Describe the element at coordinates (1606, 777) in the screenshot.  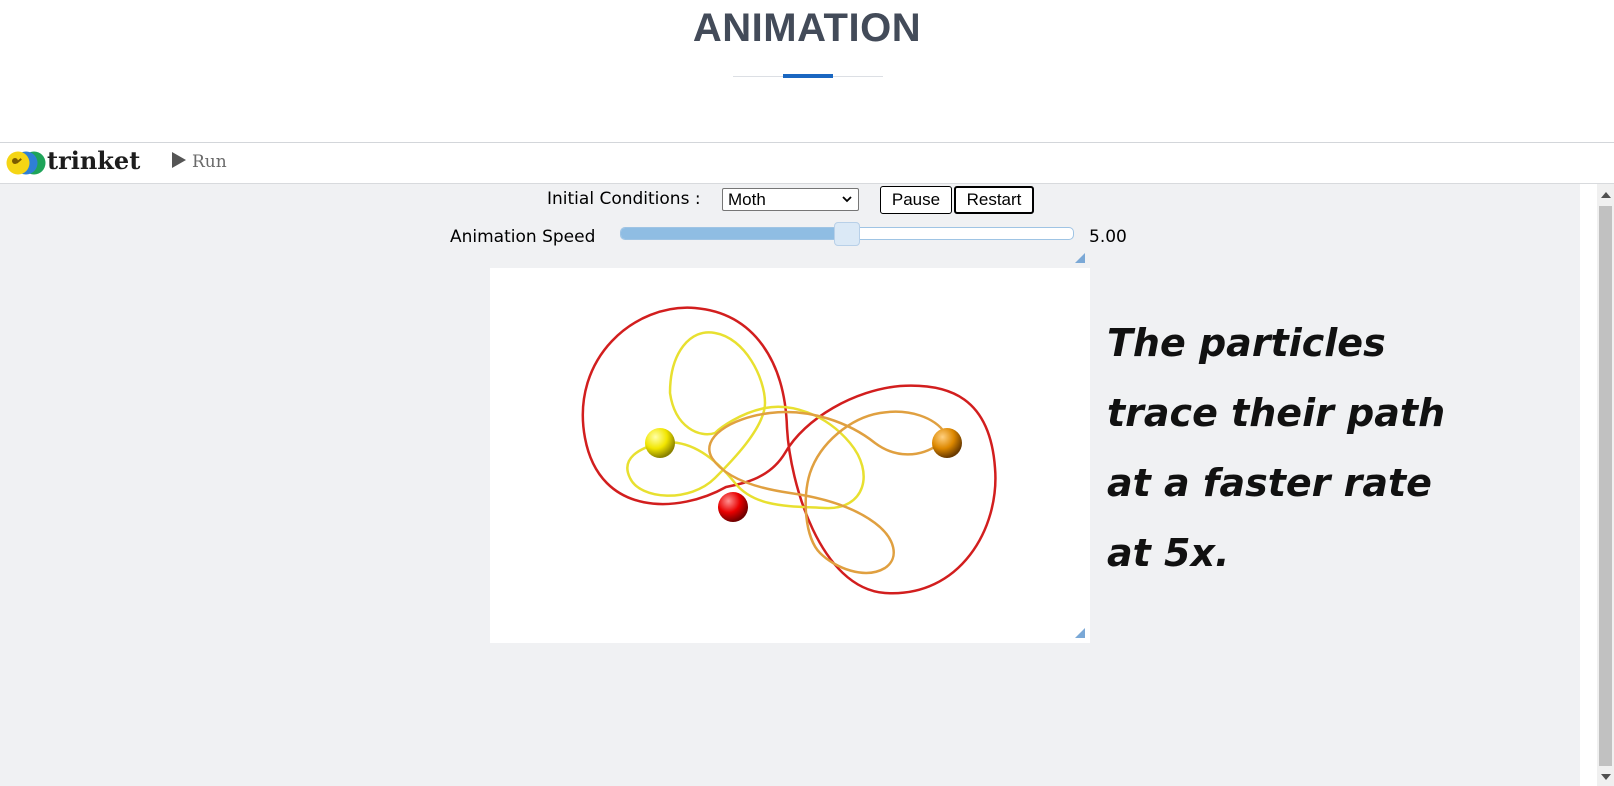
I see `scroll-down-icon` at that location.